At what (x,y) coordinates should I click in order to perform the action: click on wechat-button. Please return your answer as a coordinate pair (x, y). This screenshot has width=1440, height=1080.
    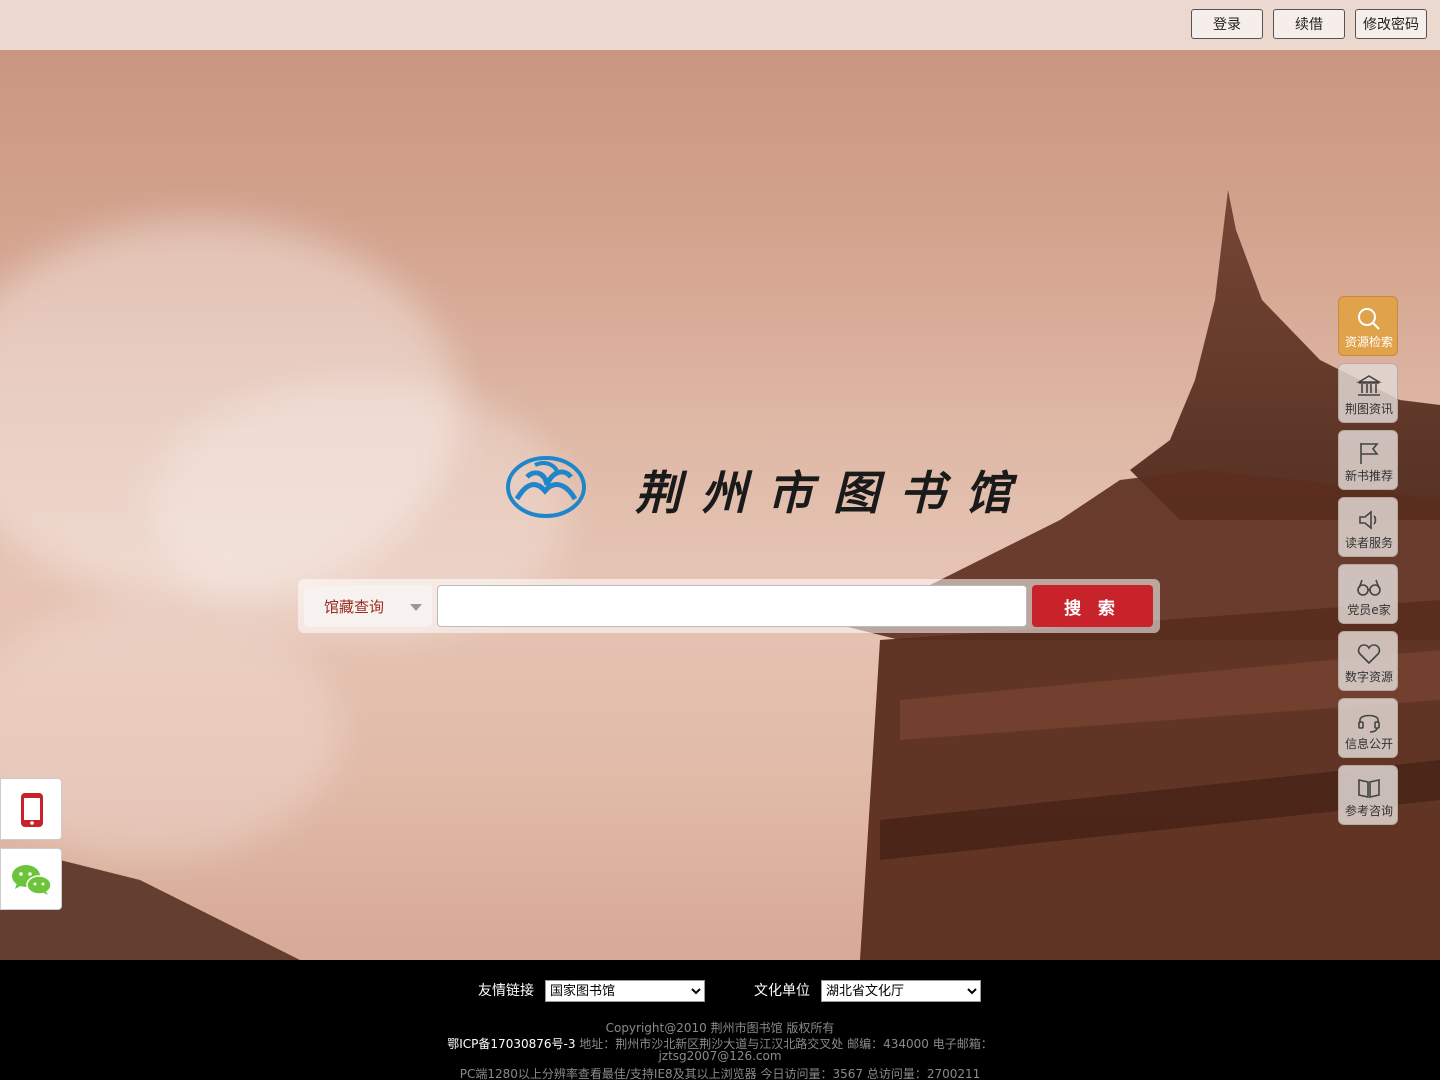
    Looking at the image, I should click on (31, 879).